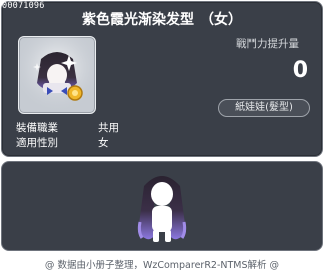 This screenshot has width=324, height=271. I want to click on property-value: 女, so click(103, 143).